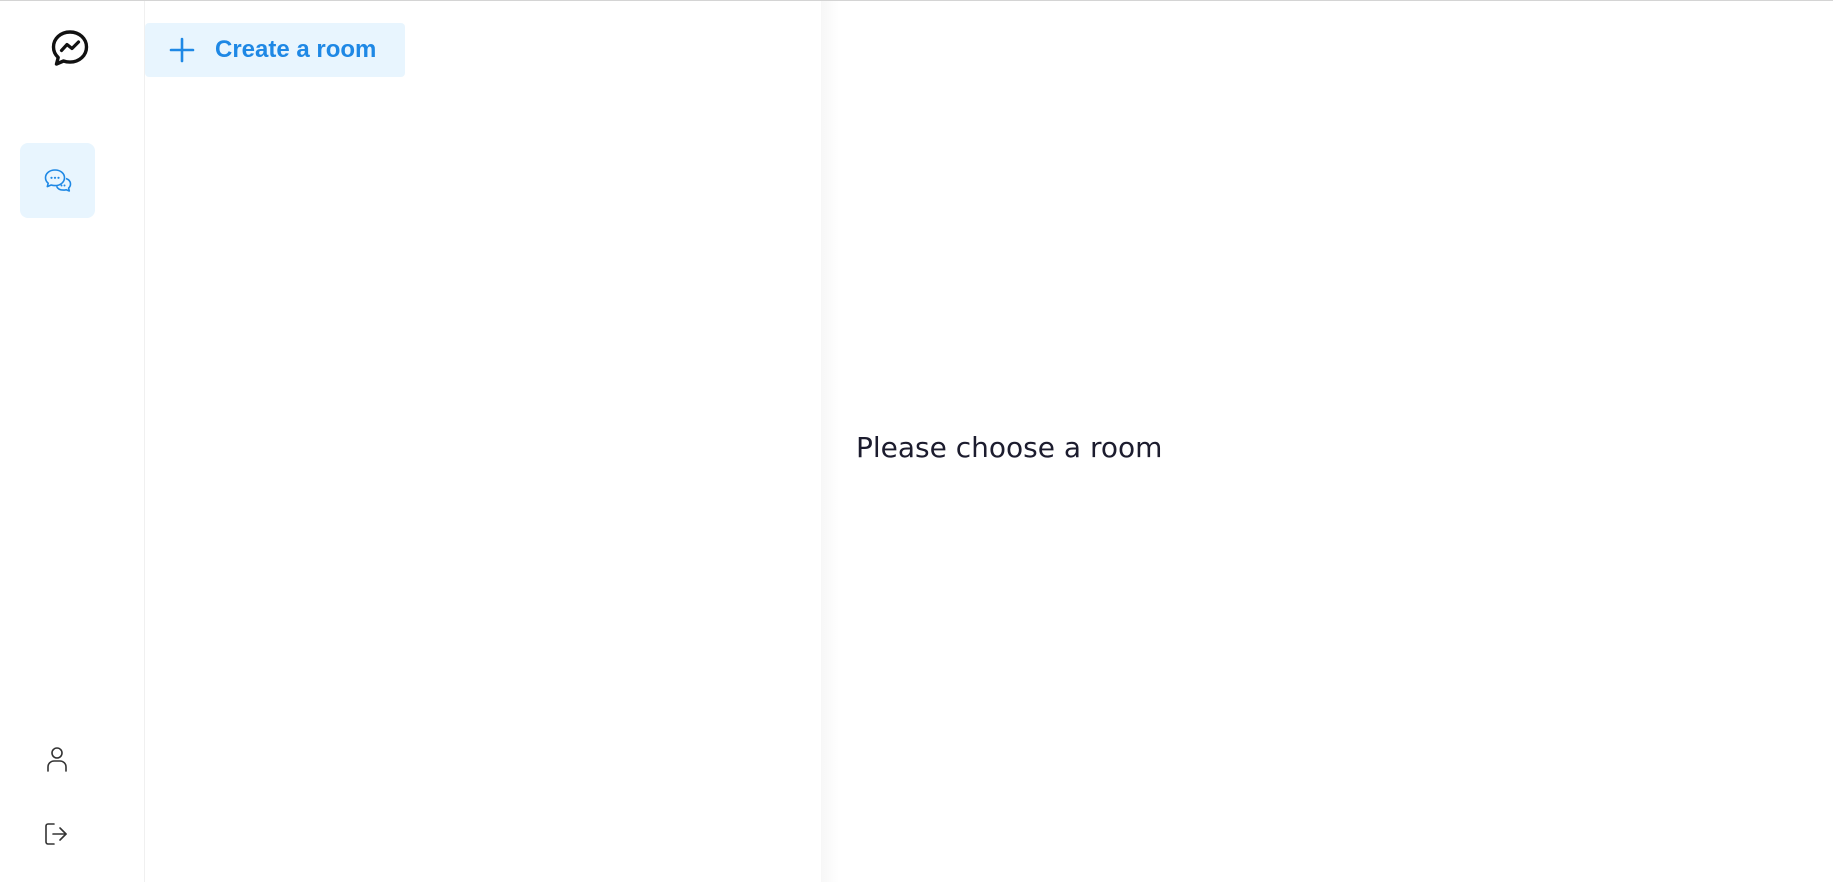 This screenshot has height=882, width=1833. What do you see at coordinates (296, 49) in the screenshot?
I see `create-room-label: Create a room` at bounding box center [296, 49].